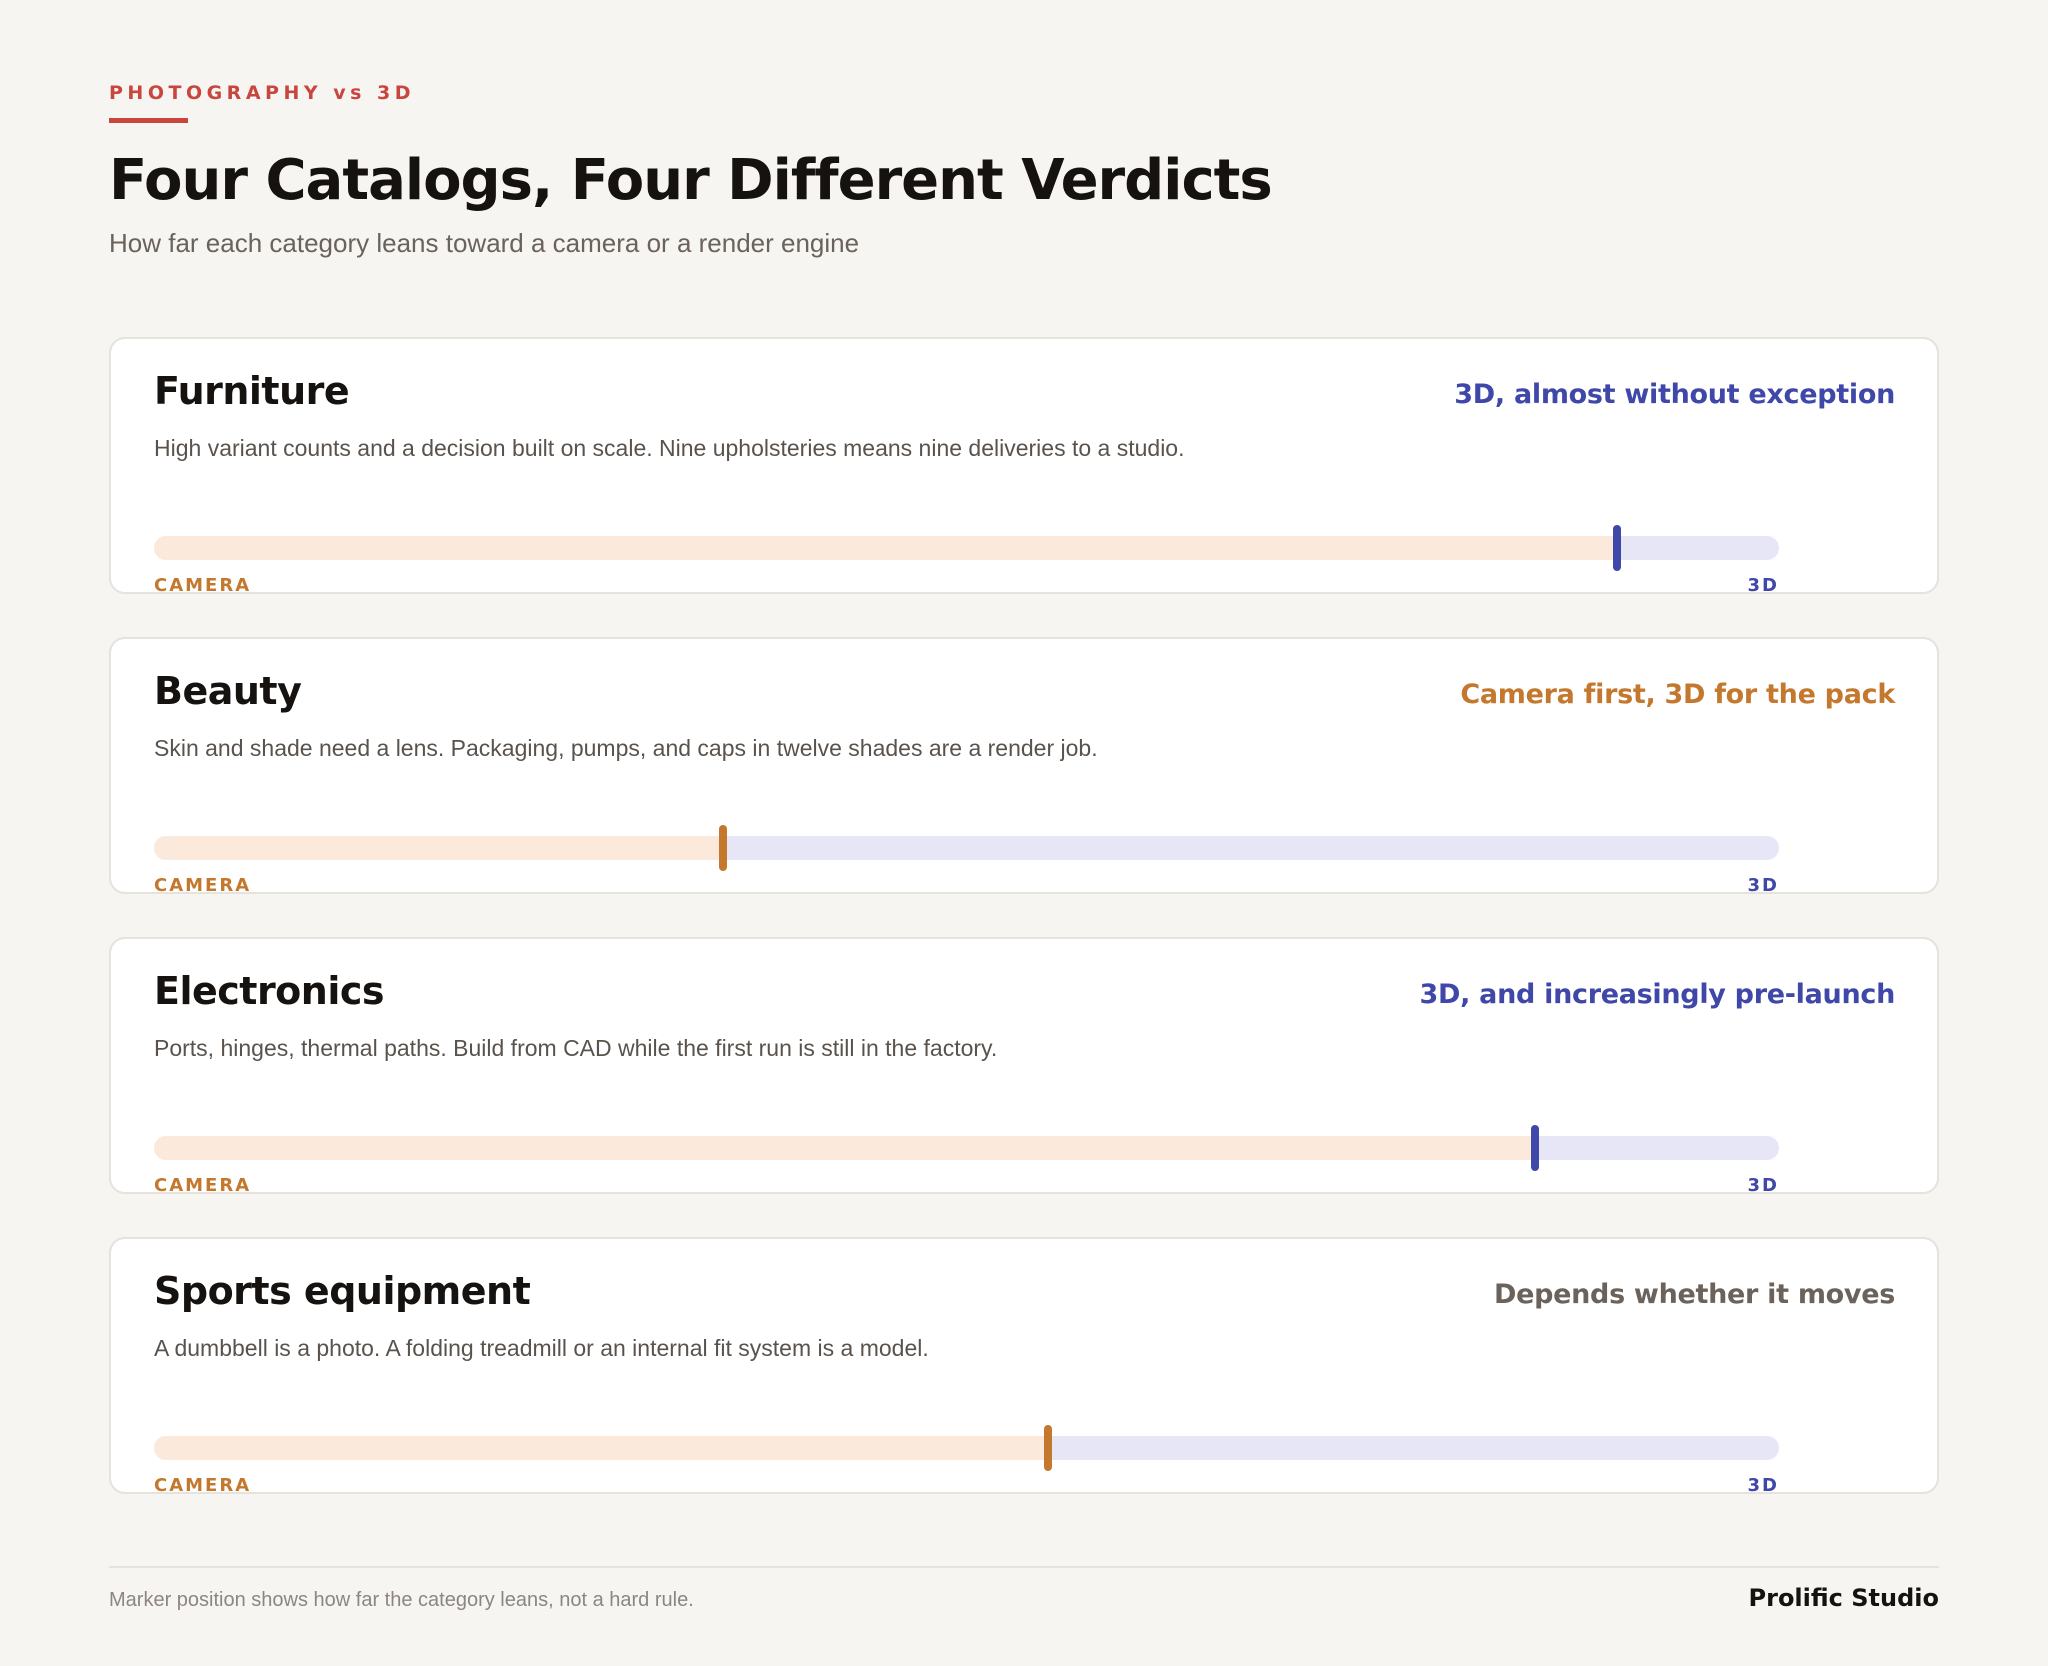 This screenshot has width=2048, height=1666. What do you see at coordinates (269, 991) in the screenshot?
I see `category-name: Electronics` at bounding box center [269, 991].